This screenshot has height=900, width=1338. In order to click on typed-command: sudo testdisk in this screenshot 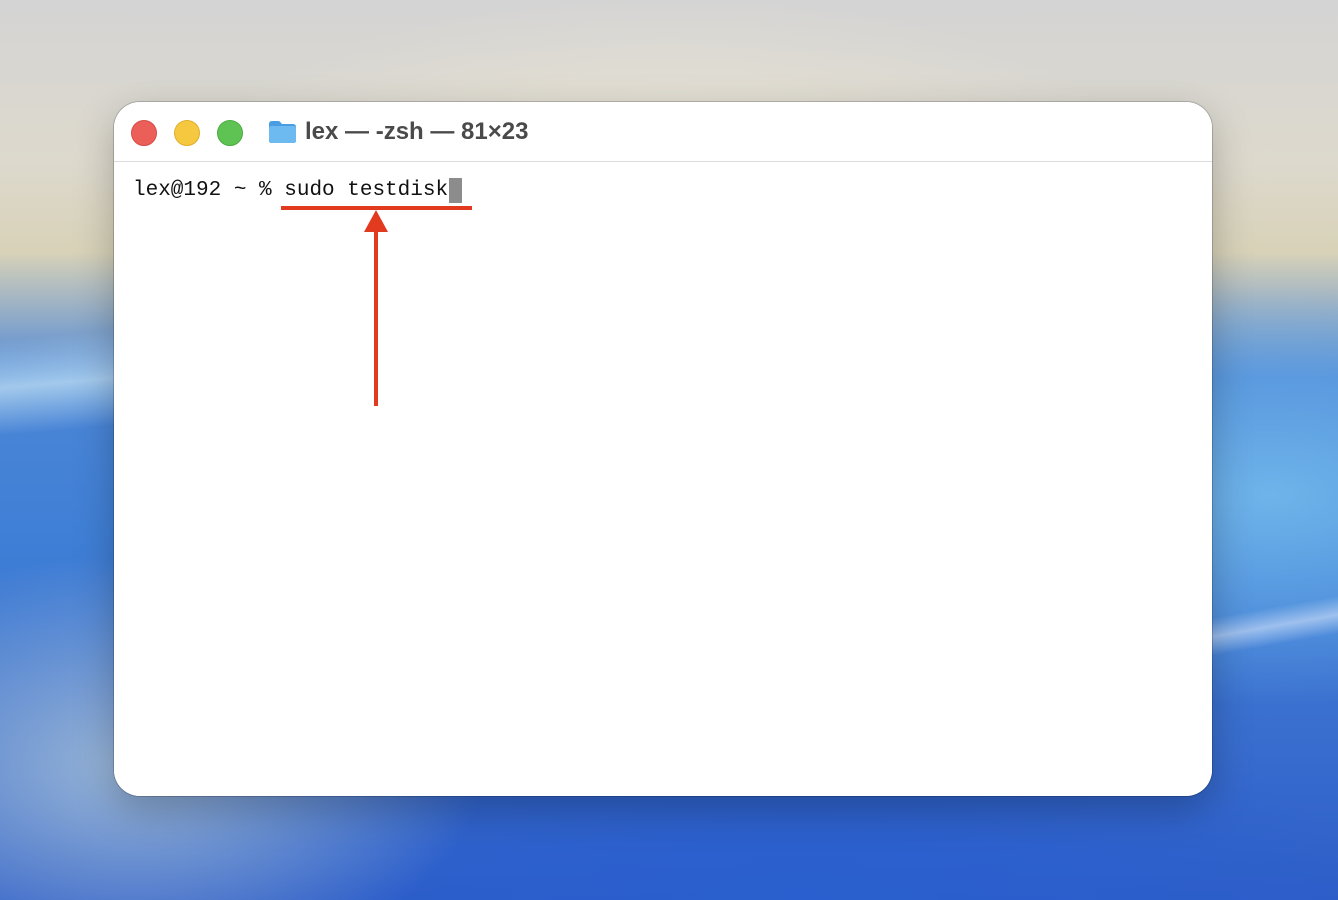, I will do `click(366, 190)`.